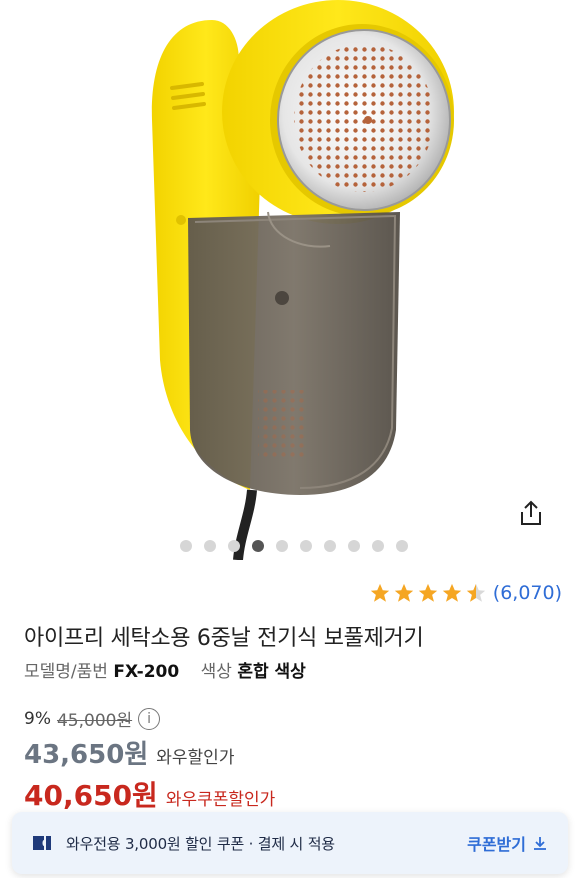 Image resolution: width=580 pixels, height=878 pixels. Describe the element at coordinates (527, 593) in the screenshot. I see `review-count-link: (6,070)` at that location.